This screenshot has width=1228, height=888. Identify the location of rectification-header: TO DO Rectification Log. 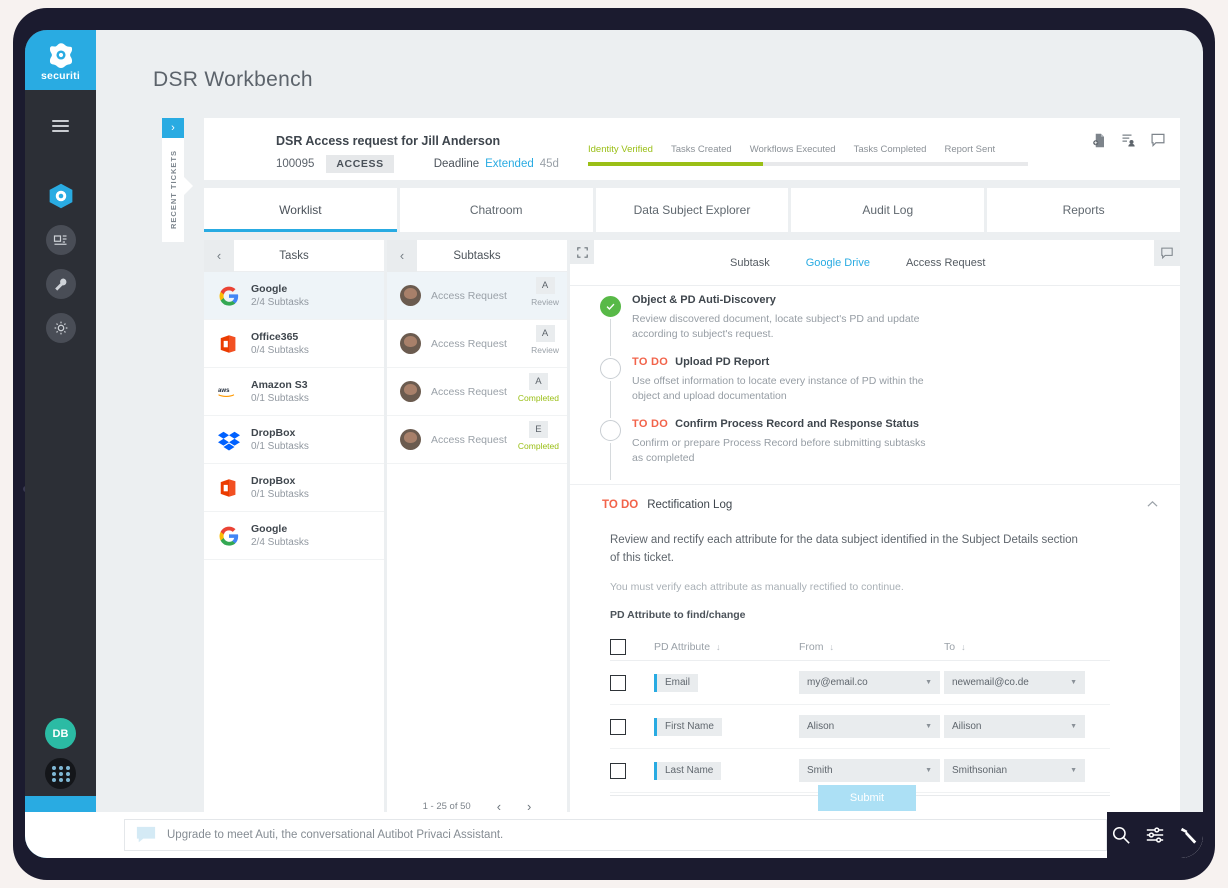
(879, 505).